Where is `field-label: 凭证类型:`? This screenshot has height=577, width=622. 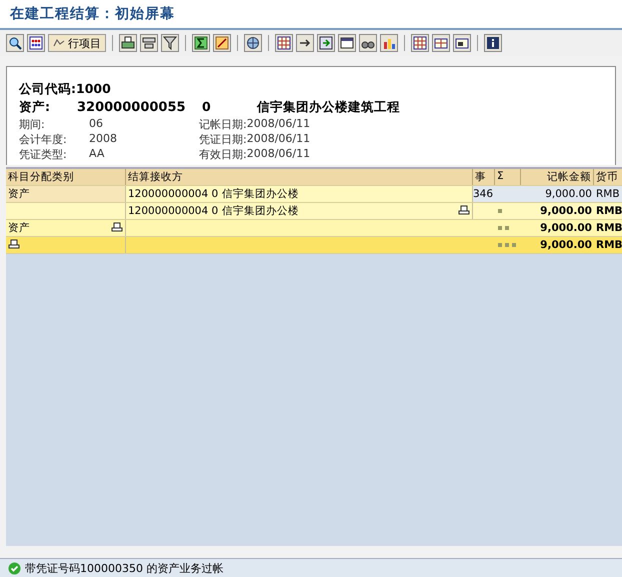 field-label: 凭证类型: is located at coordinates (43, 154).